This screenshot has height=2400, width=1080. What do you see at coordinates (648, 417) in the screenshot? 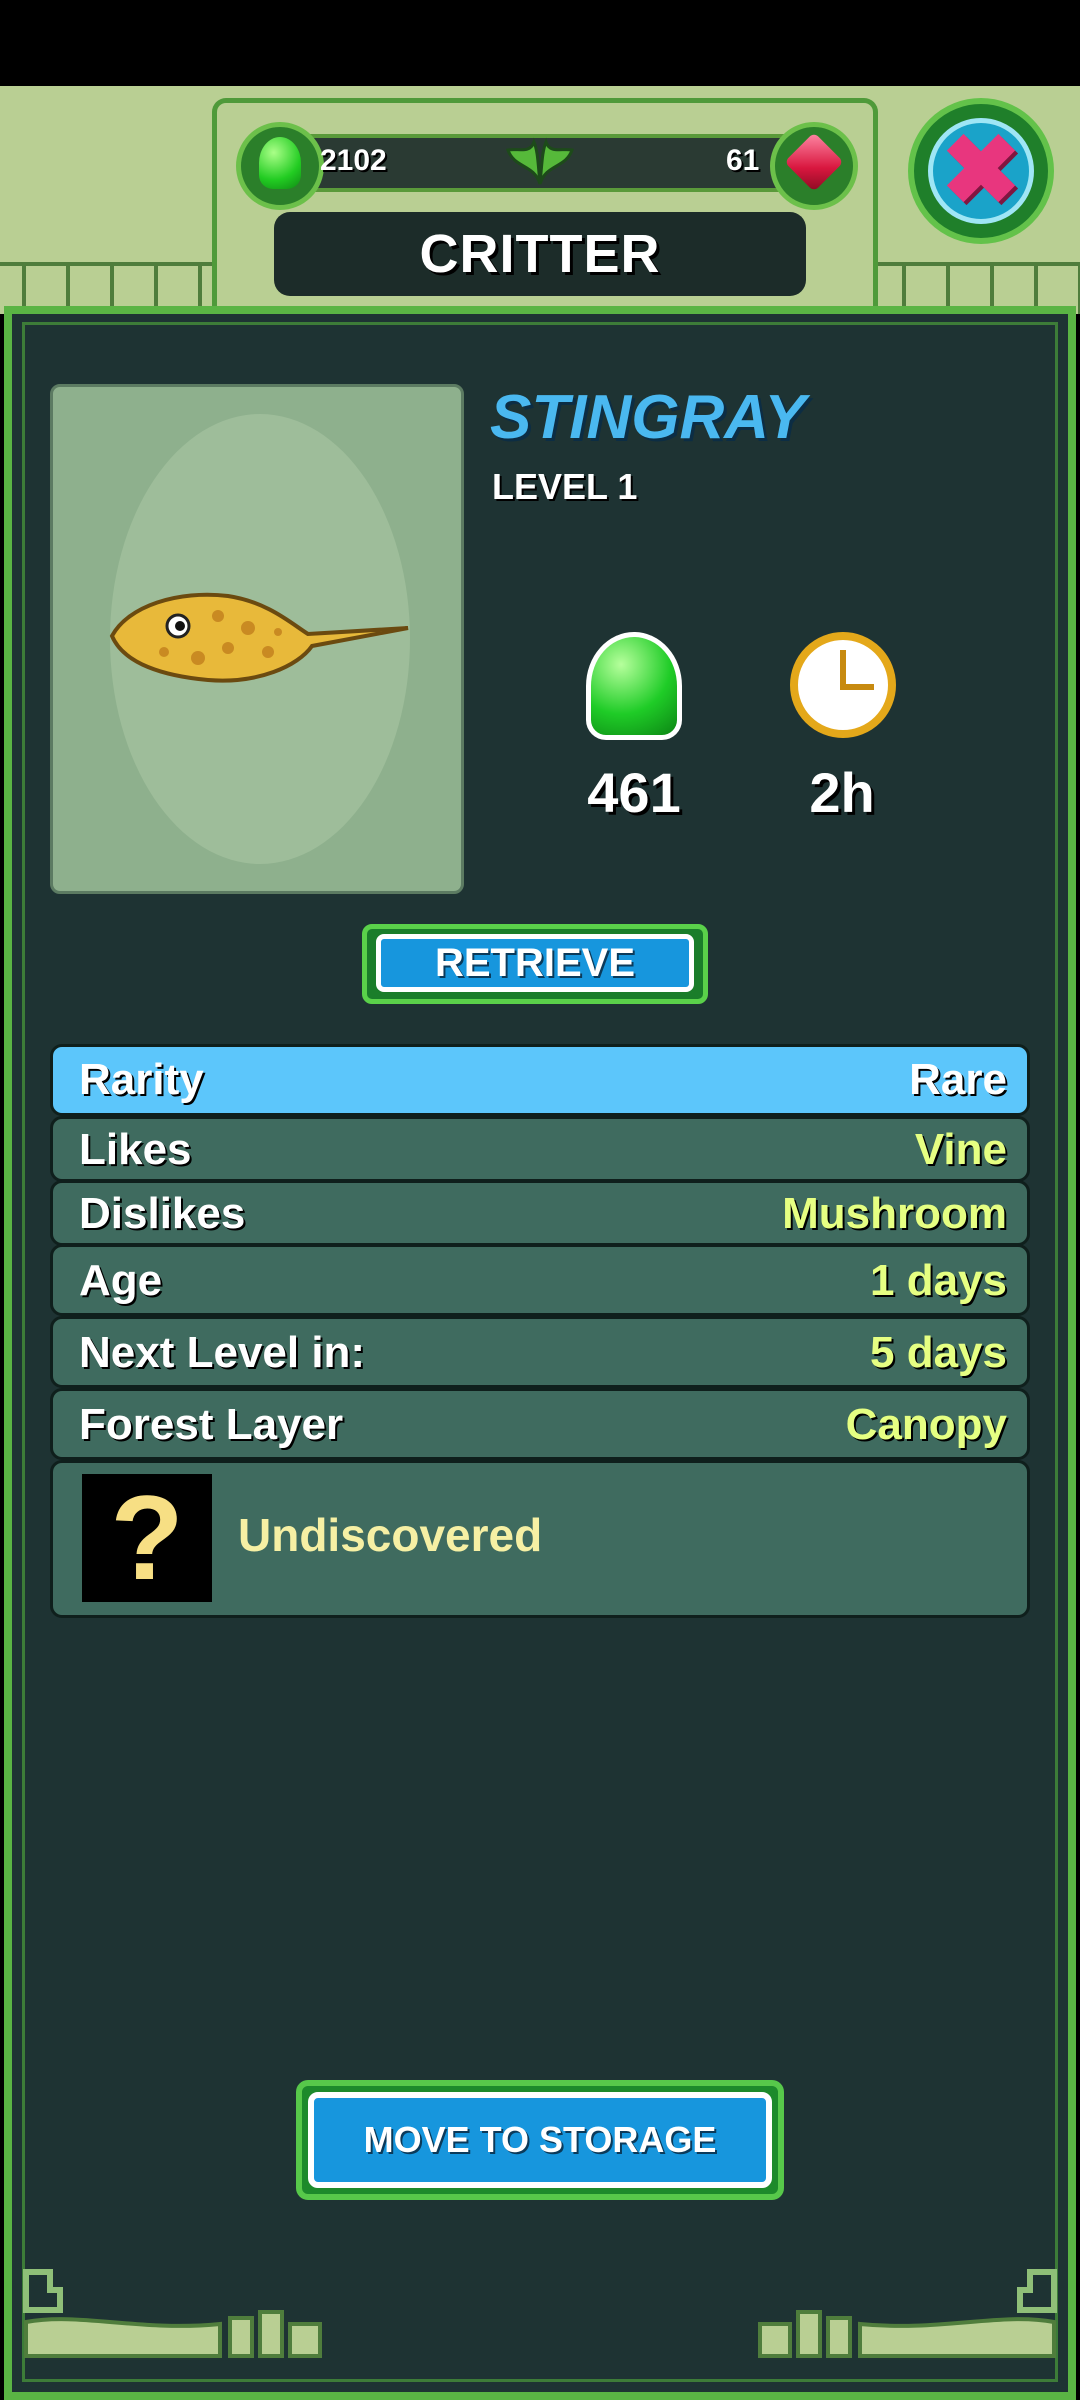
I see `critter-name: STINGRAY` at bounding box center [648, 417].